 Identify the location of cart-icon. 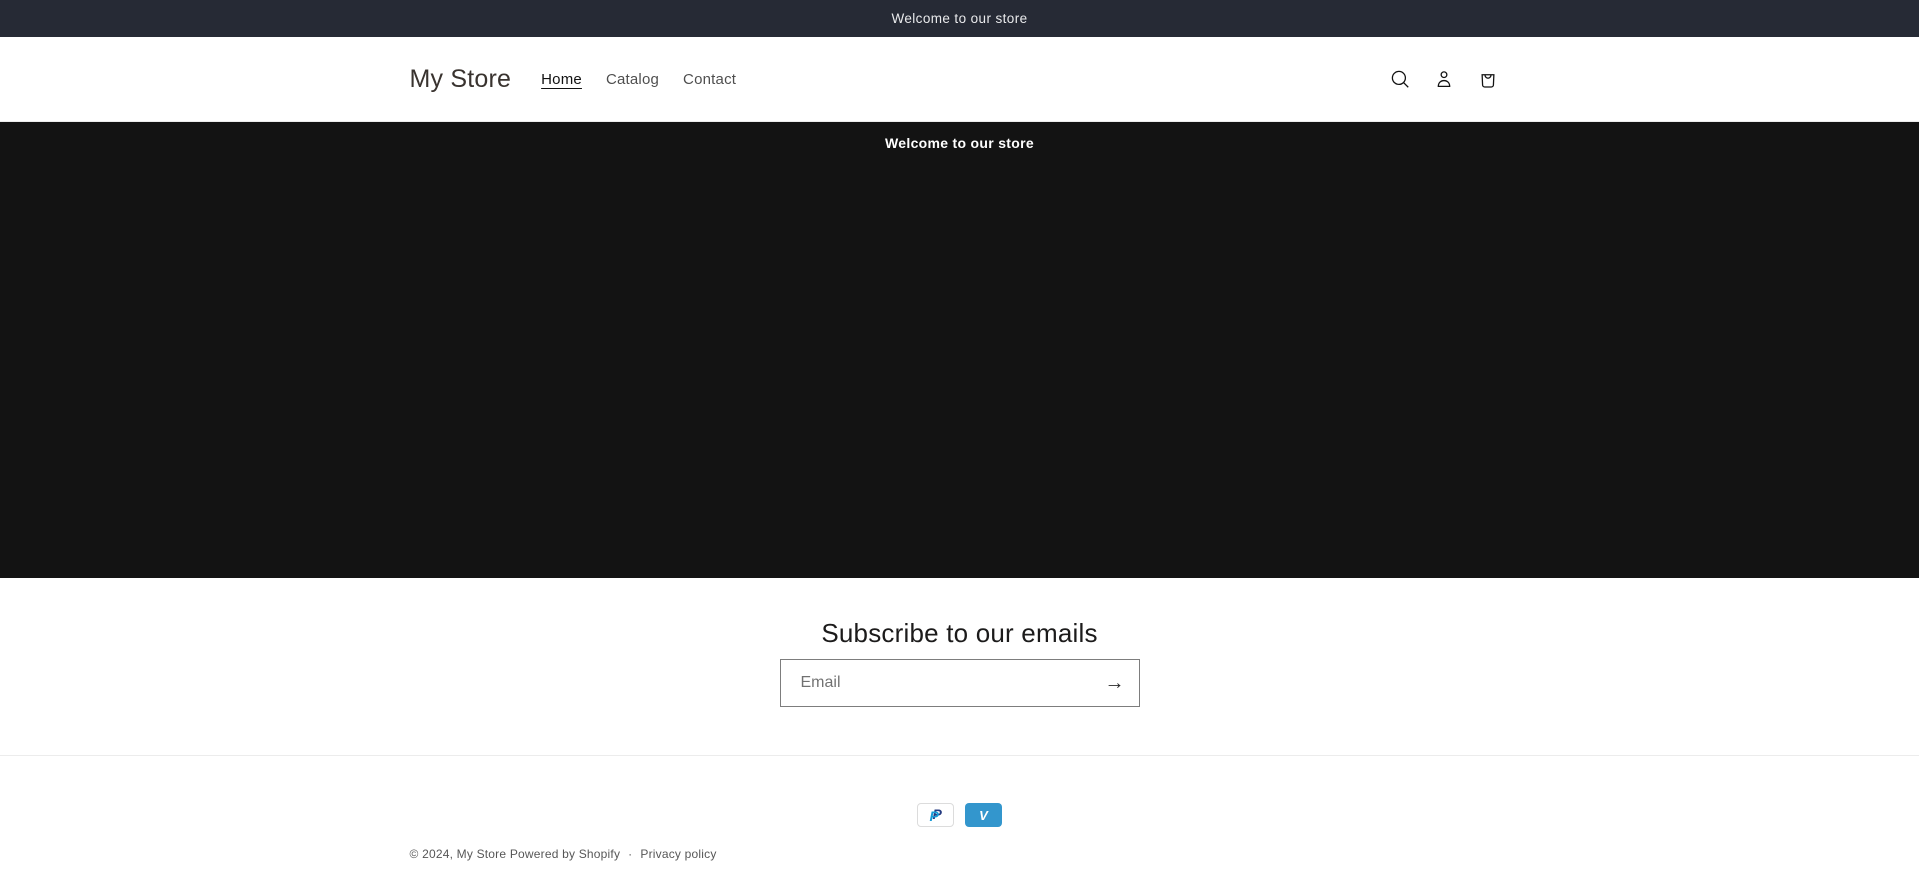
(1488, 79).